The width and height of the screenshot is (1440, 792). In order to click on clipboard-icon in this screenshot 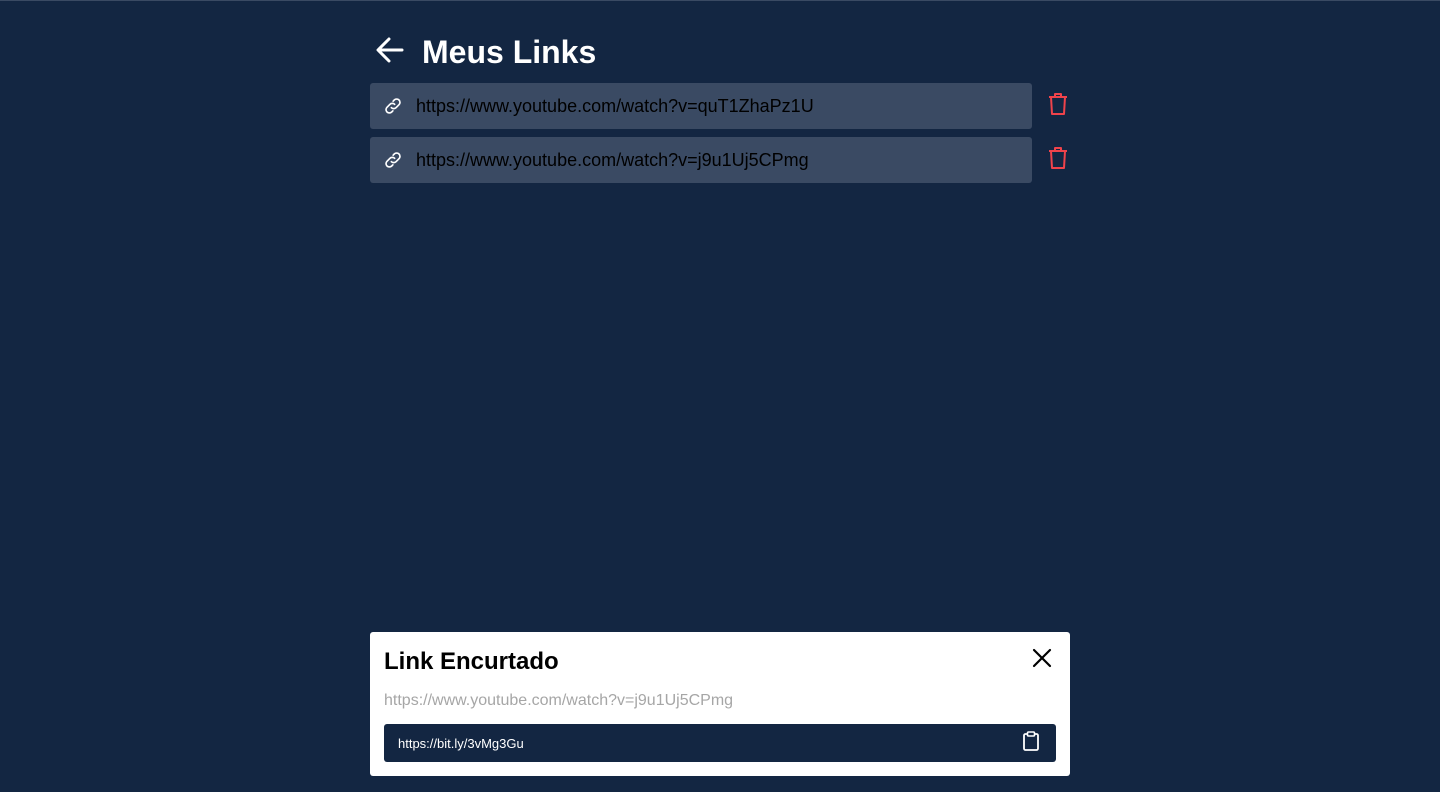, I will do `click(1031, 743)`.